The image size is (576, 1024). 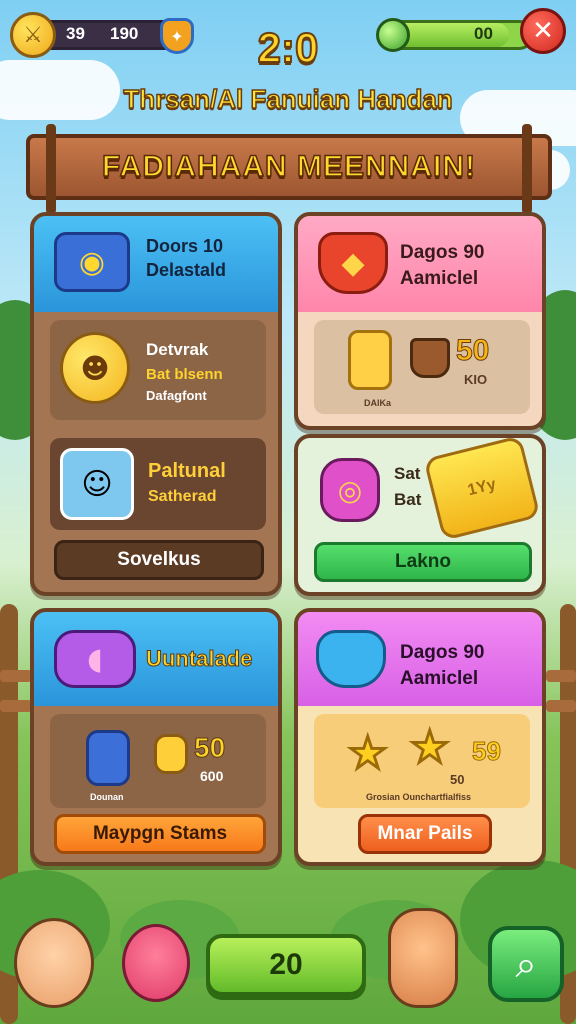 I want to click on ticket-icon: 1Yy, so click(x=482, y=489).